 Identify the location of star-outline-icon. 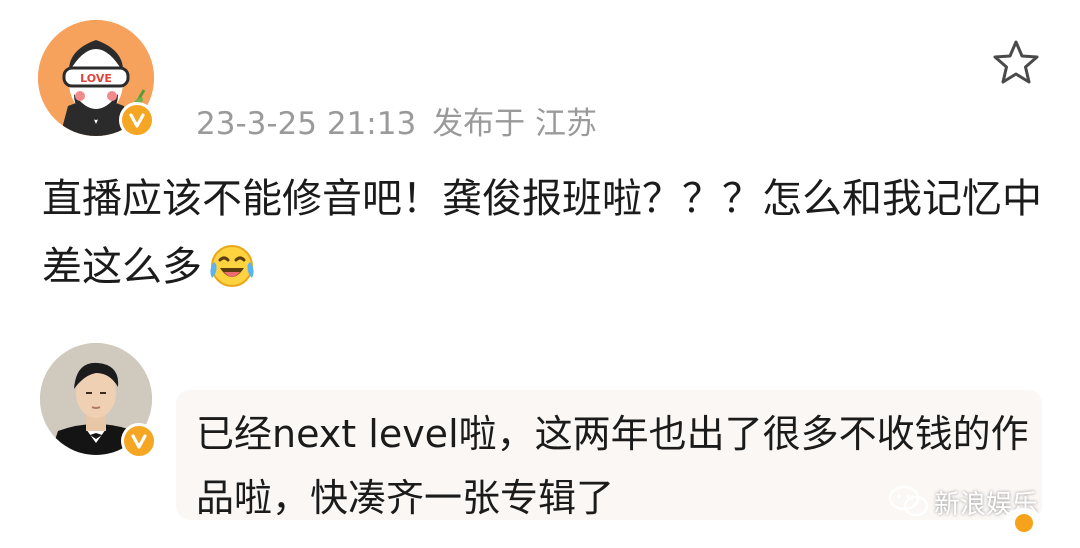
(1016, 62).